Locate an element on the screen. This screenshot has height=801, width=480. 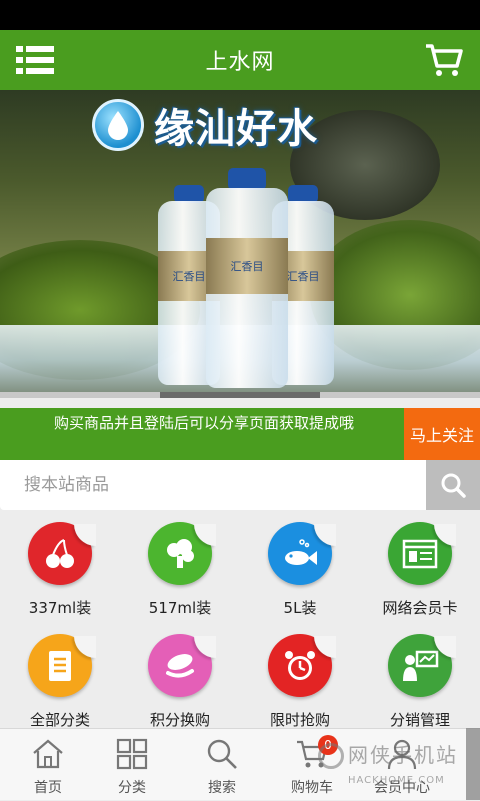
category-item: 全部分类 is located at coordinates (60, 676).